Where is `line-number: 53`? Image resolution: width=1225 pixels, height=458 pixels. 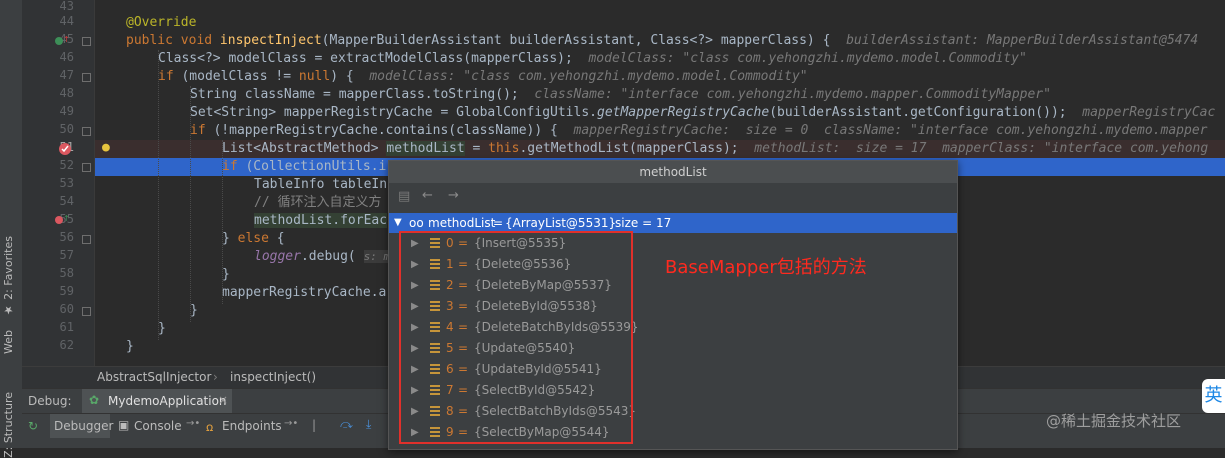
line-number: 53 is located at coordinates (66, 183).